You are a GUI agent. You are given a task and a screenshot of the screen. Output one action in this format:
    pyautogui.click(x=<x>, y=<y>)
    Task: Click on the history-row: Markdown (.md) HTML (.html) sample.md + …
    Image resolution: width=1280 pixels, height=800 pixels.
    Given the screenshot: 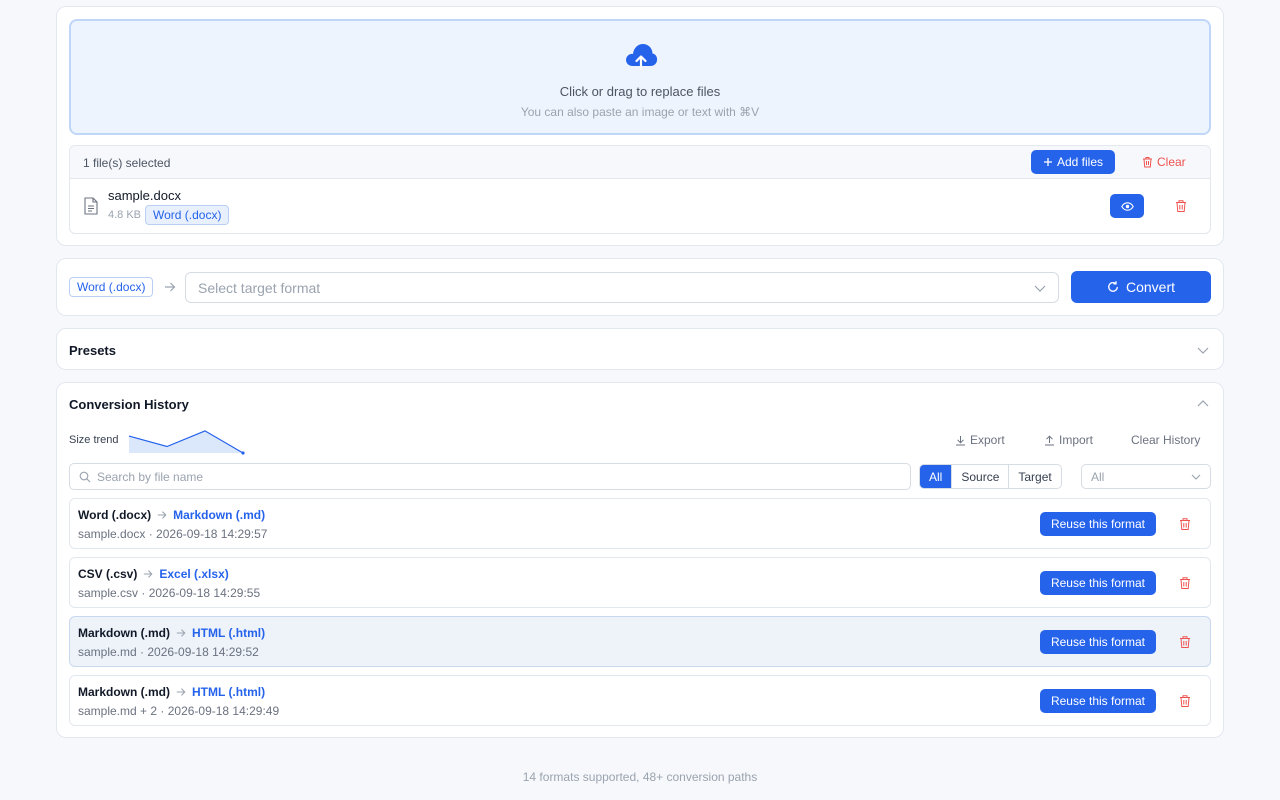 What is the action you would take?
    pyautogui.click(x=640, y=700)
    